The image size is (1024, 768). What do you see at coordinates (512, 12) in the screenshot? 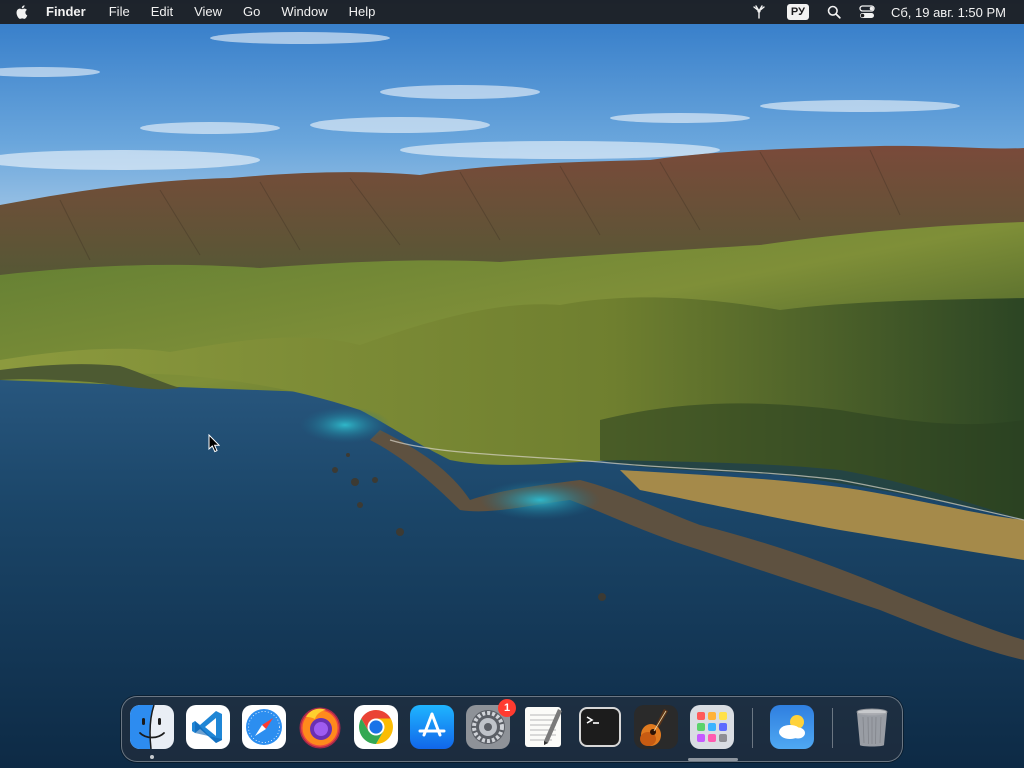
I see `menu-bar: Finder File Edit View Go Window Help РУ` at bounding box center [512, 12].